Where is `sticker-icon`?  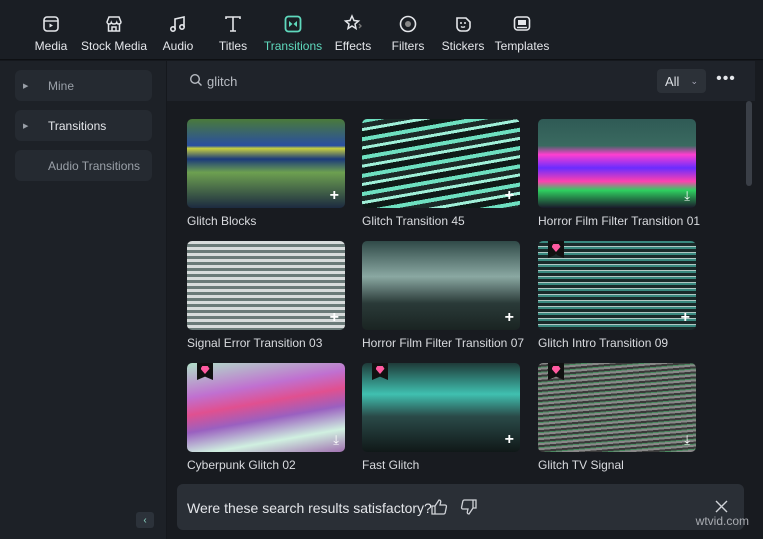 sticker-icon is located at coordinates (463, 24).